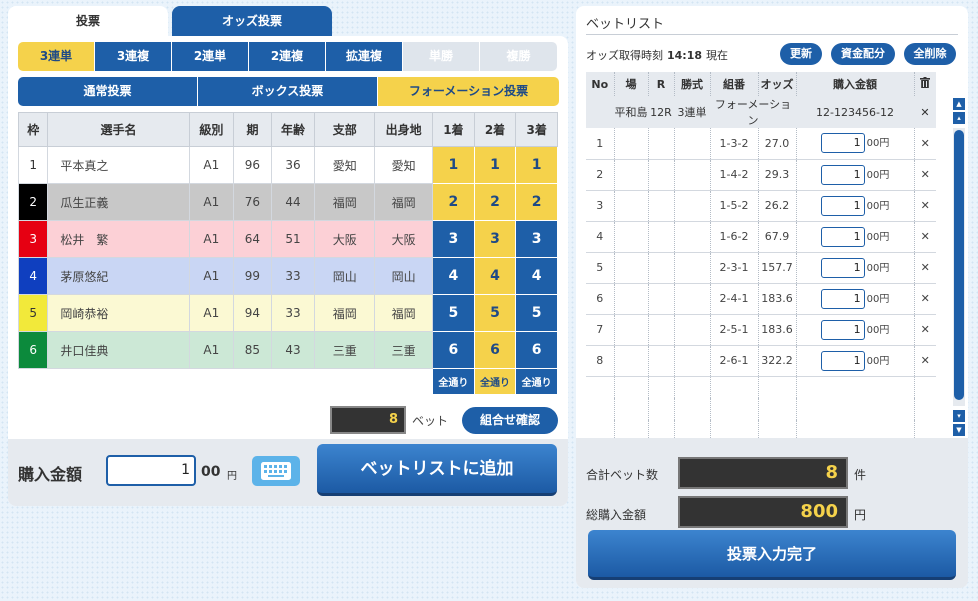 The image size is (978, 601). What do you see at coordinates (108, 91) in the screenshot?
I see `vote-mode-1: 通常投票` at bounding box center [108, 91].